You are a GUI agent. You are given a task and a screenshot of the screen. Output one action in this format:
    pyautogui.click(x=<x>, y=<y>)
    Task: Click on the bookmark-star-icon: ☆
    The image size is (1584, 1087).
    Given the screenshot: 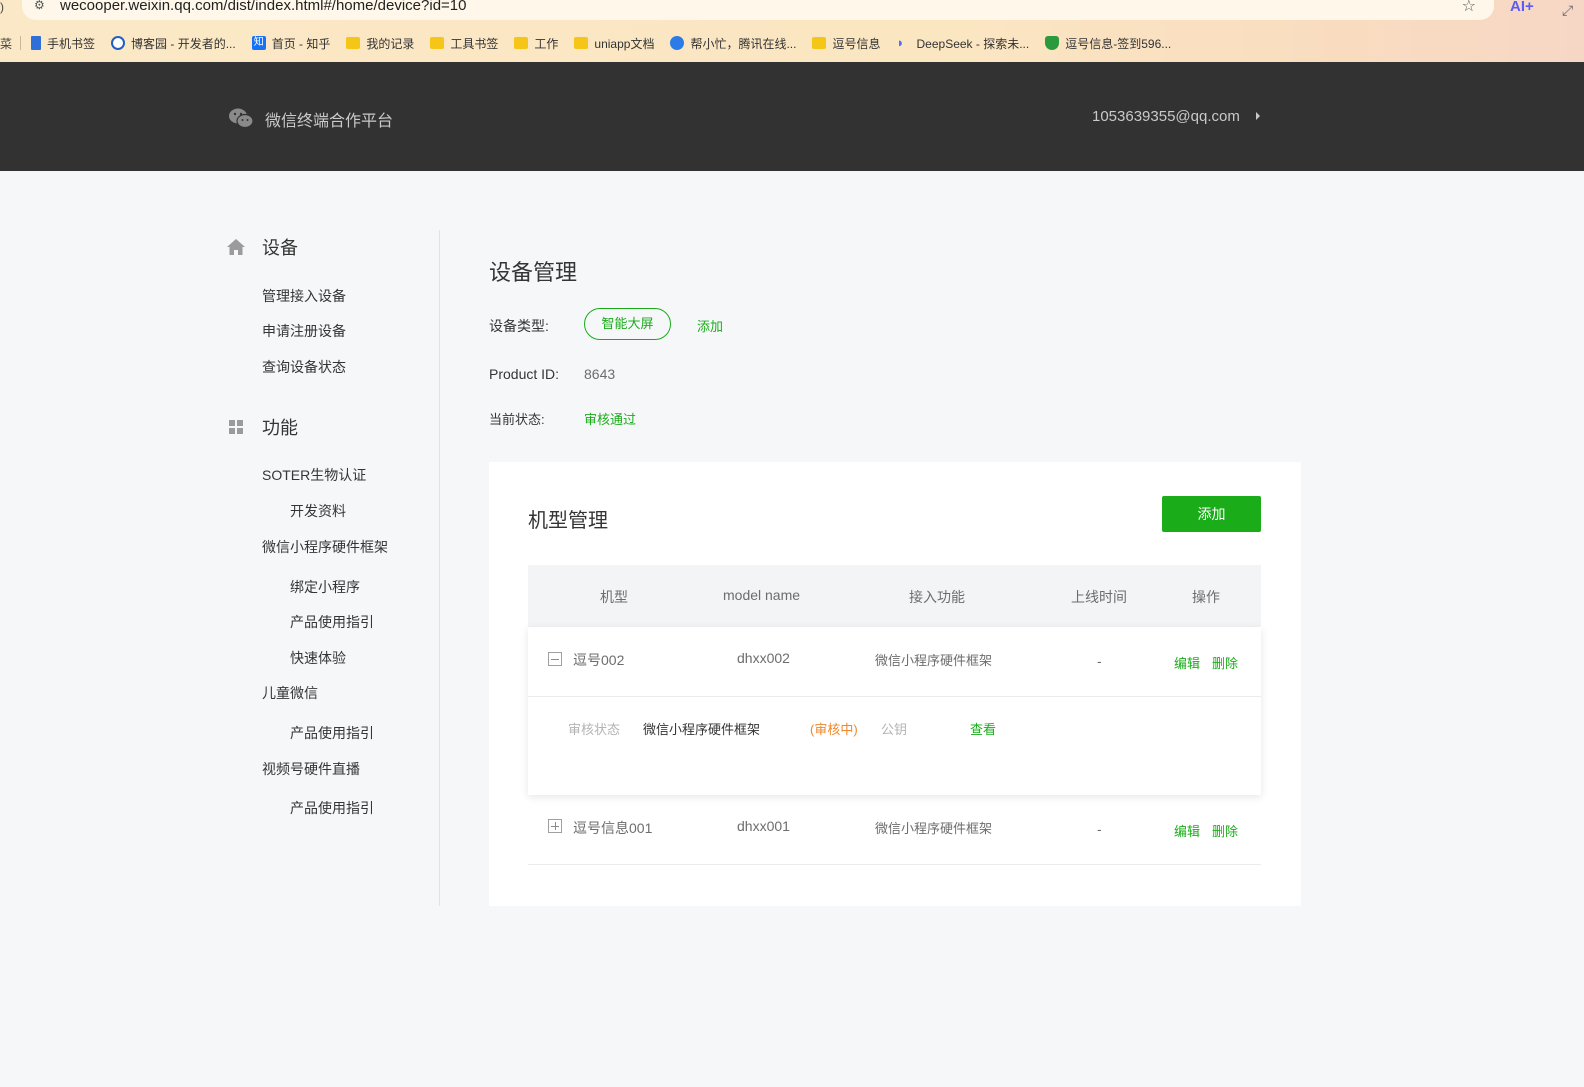 What is the action you would take?
    pyautogui.click(x=1469, y=8)
    